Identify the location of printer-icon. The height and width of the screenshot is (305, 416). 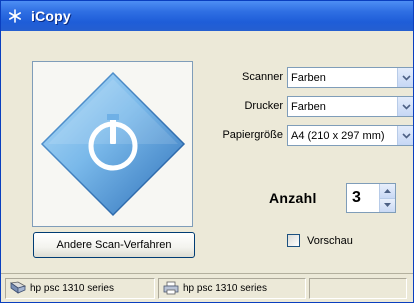
(171, 288).